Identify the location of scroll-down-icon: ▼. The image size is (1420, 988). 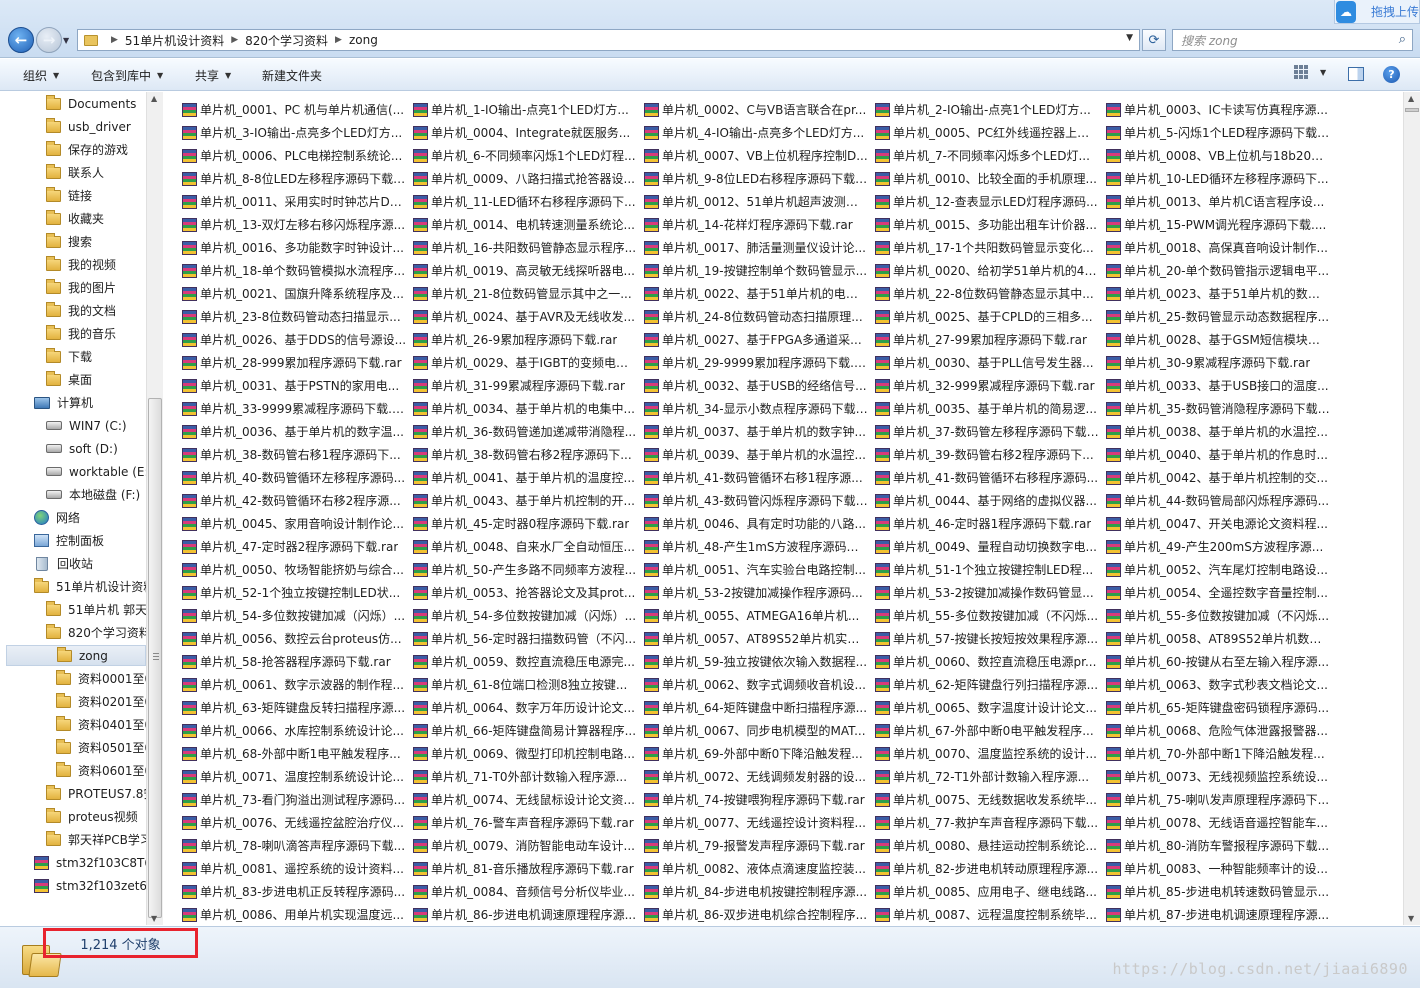
(154, 918).